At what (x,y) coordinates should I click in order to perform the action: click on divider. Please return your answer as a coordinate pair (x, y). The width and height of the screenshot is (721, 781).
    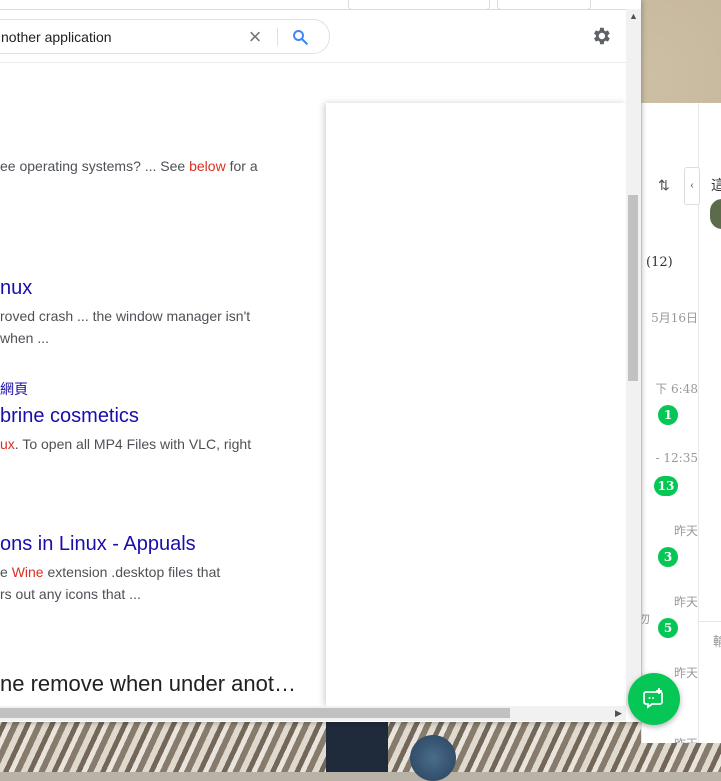
    Looking at the image, I should click on (277, 37).